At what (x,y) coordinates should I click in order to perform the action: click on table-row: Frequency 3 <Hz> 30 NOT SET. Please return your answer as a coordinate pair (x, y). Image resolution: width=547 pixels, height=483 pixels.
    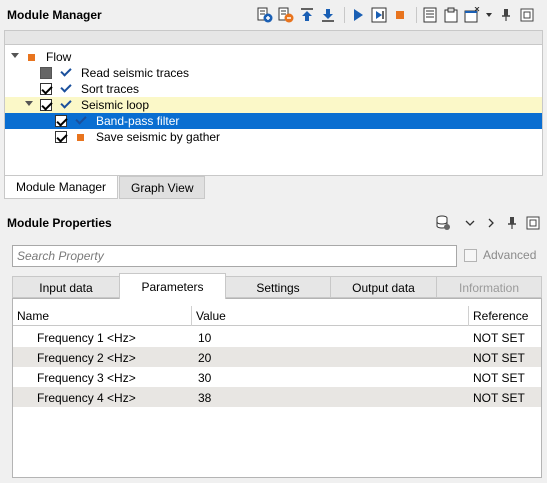
    Looking at the image, I should click on (277, 377).